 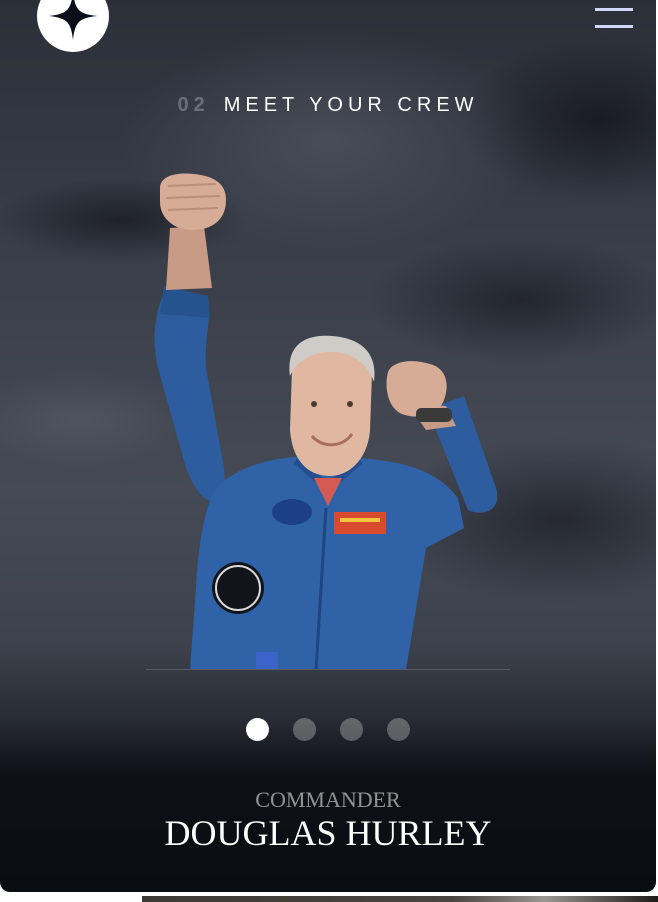 I want to click on portrait-divider, so click(x=328, y=669).